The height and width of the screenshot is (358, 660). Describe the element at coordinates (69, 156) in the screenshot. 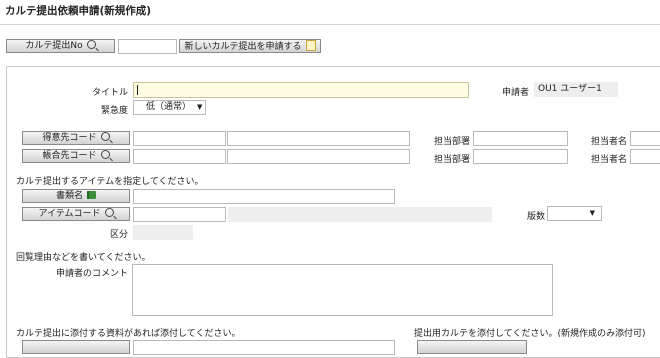

I see `account-code-button-label: 帳合先コード` at that location.